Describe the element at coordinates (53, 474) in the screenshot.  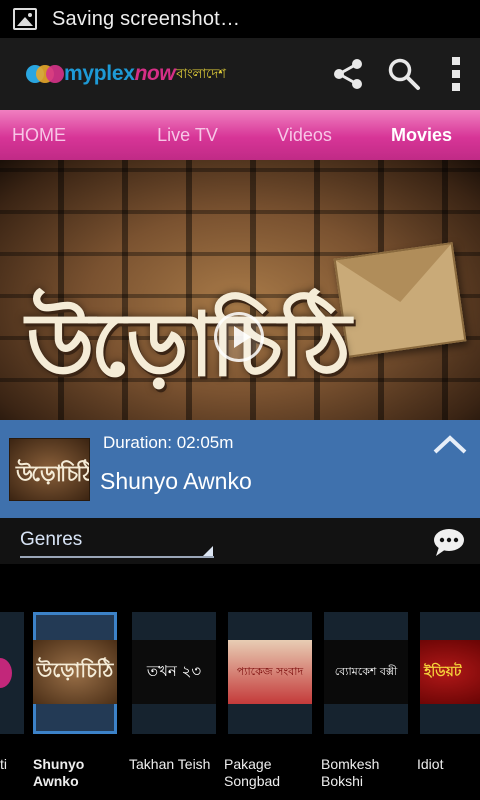
I see `thumbnail-art-text: উড়োচিঠি` at that location.